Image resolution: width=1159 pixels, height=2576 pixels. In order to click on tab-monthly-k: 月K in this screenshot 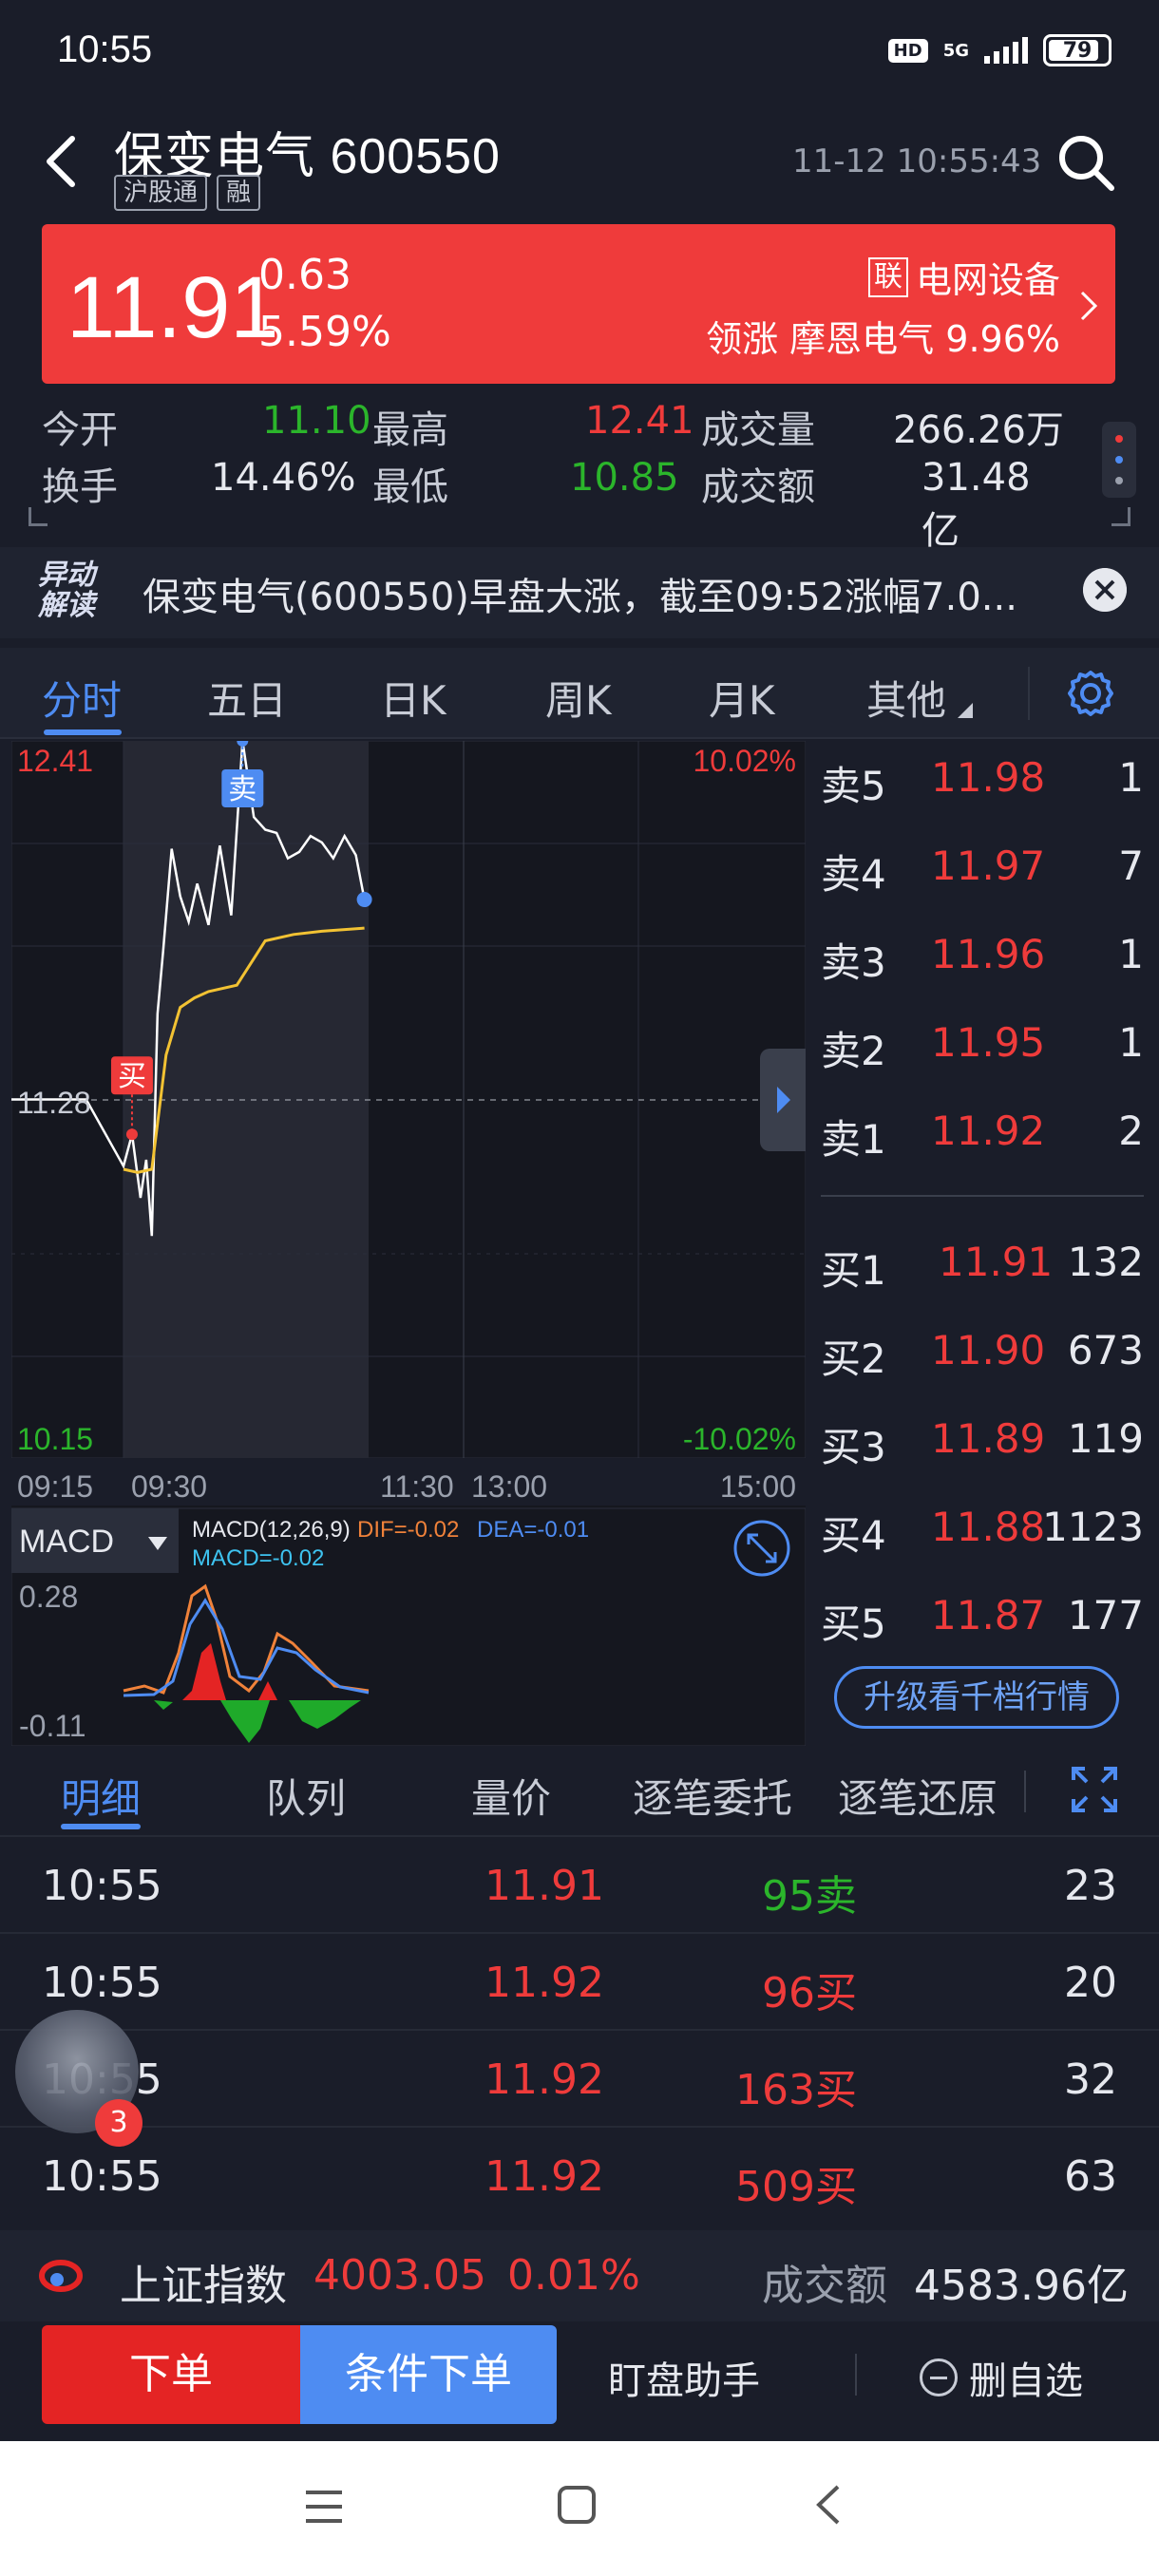, I will do `click(742, 698)`.